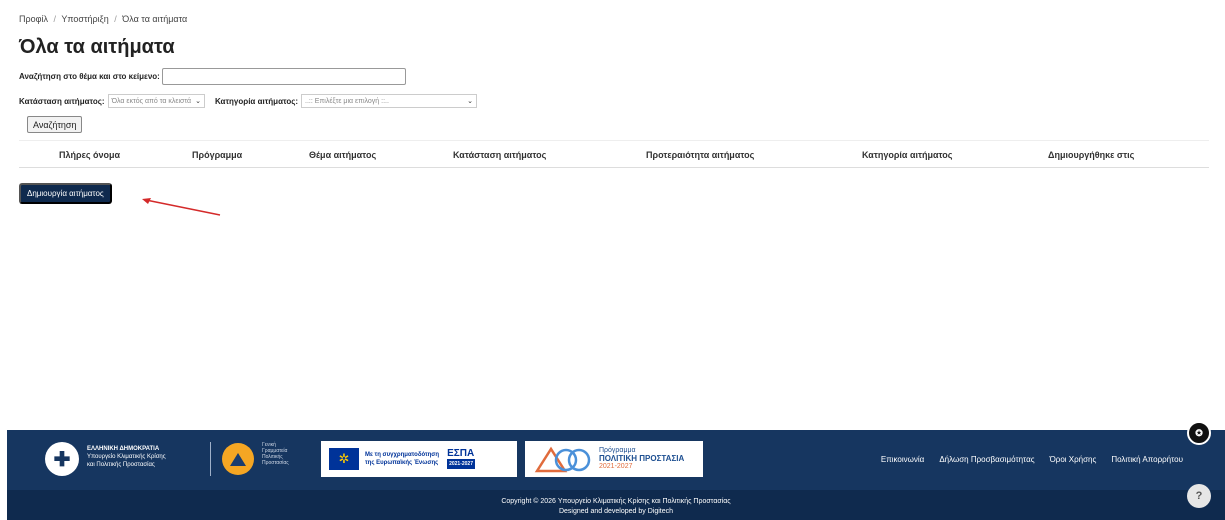 The width and height of the screenshot is (1225, 520). Describe the element at coordinates (1073, 459) in the screenshot. I see `footer-link-terms: Όροι Χρήσης` at that location.